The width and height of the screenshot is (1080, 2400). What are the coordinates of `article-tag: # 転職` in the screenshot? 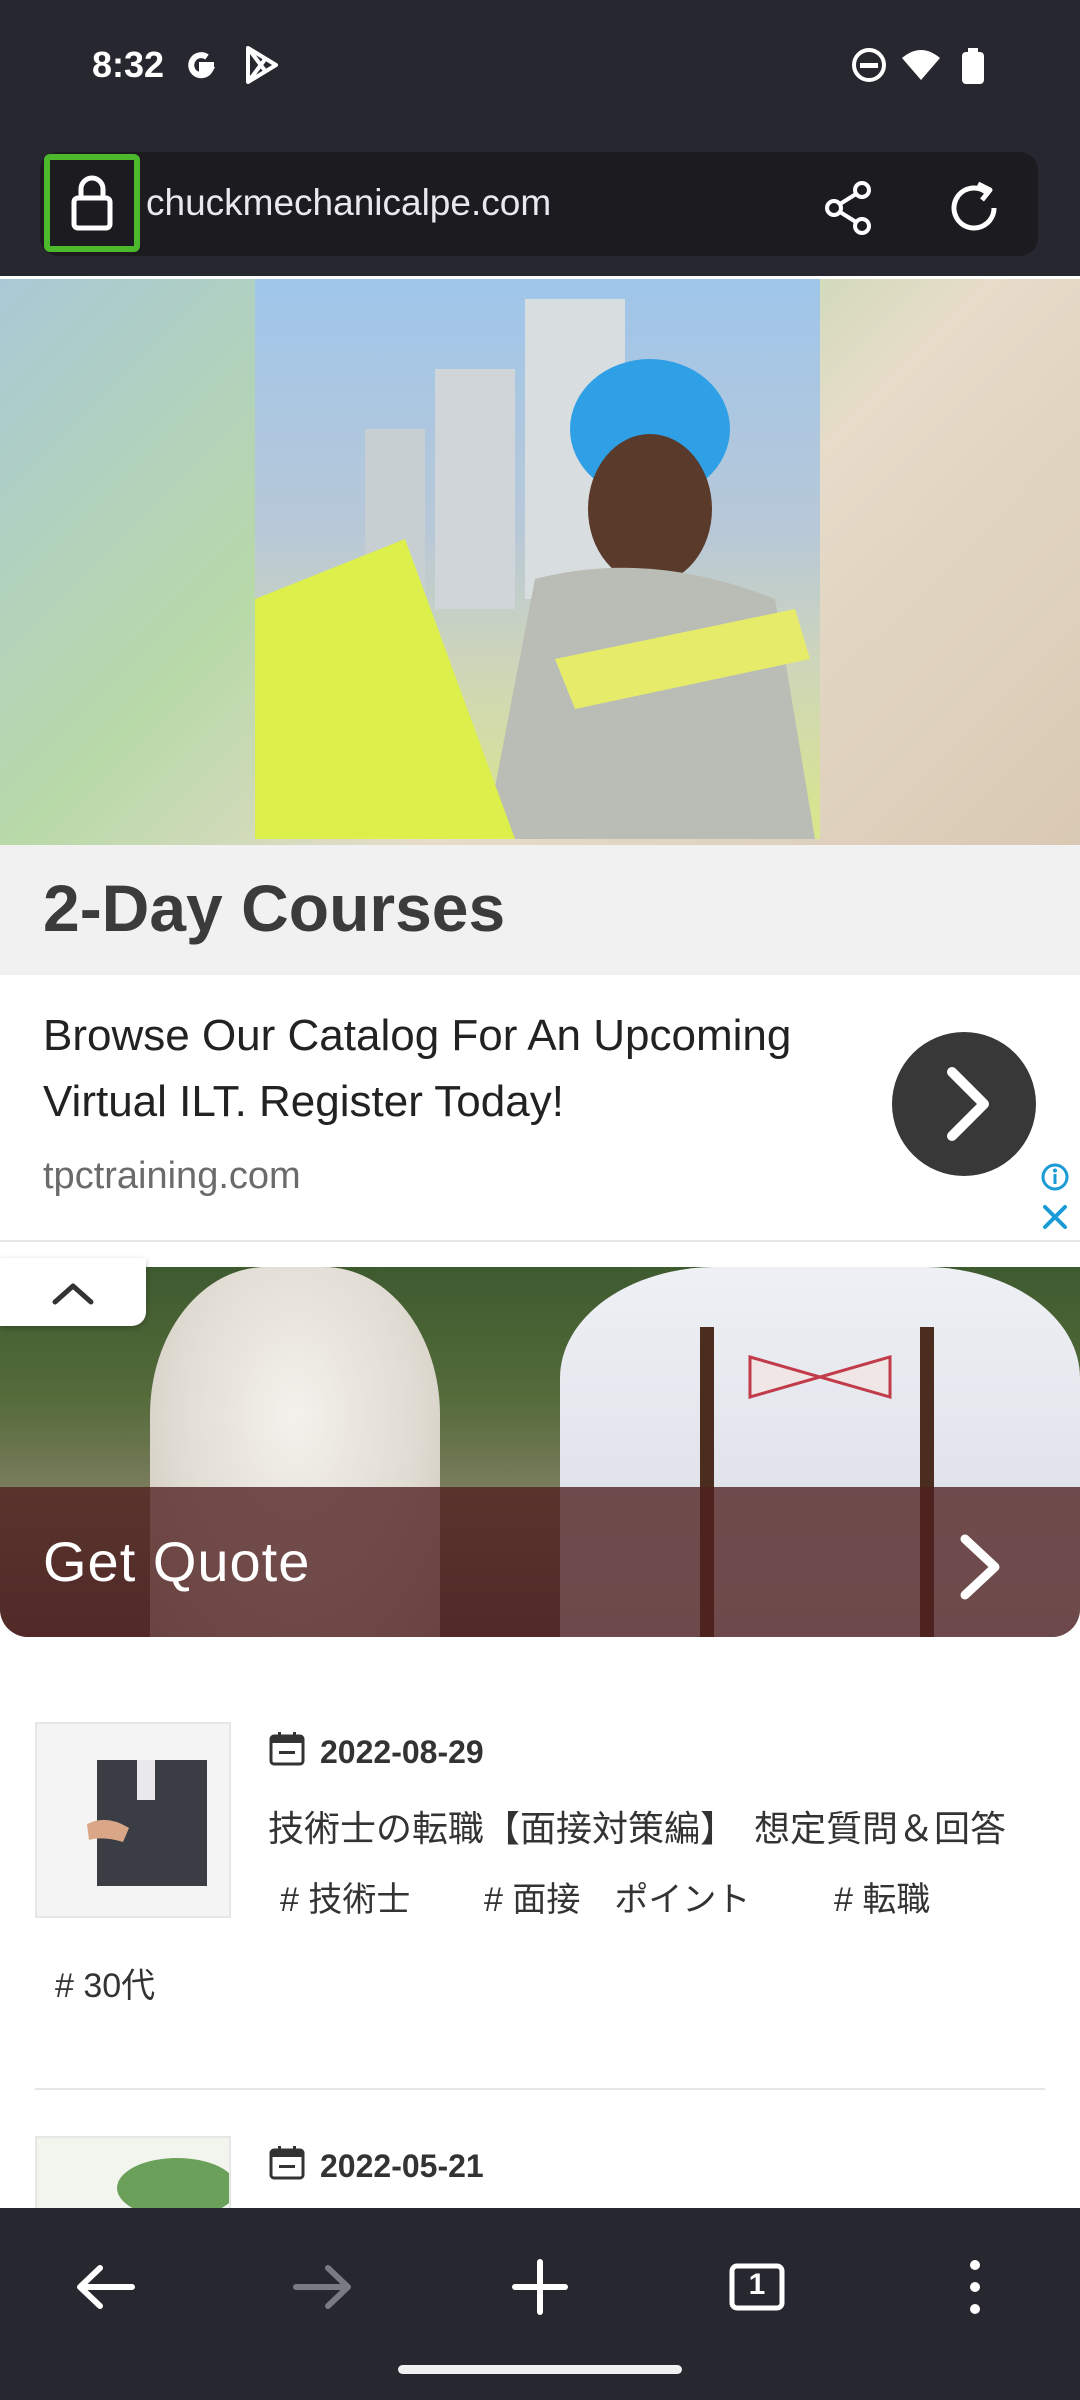 It's located at (882, 1896).